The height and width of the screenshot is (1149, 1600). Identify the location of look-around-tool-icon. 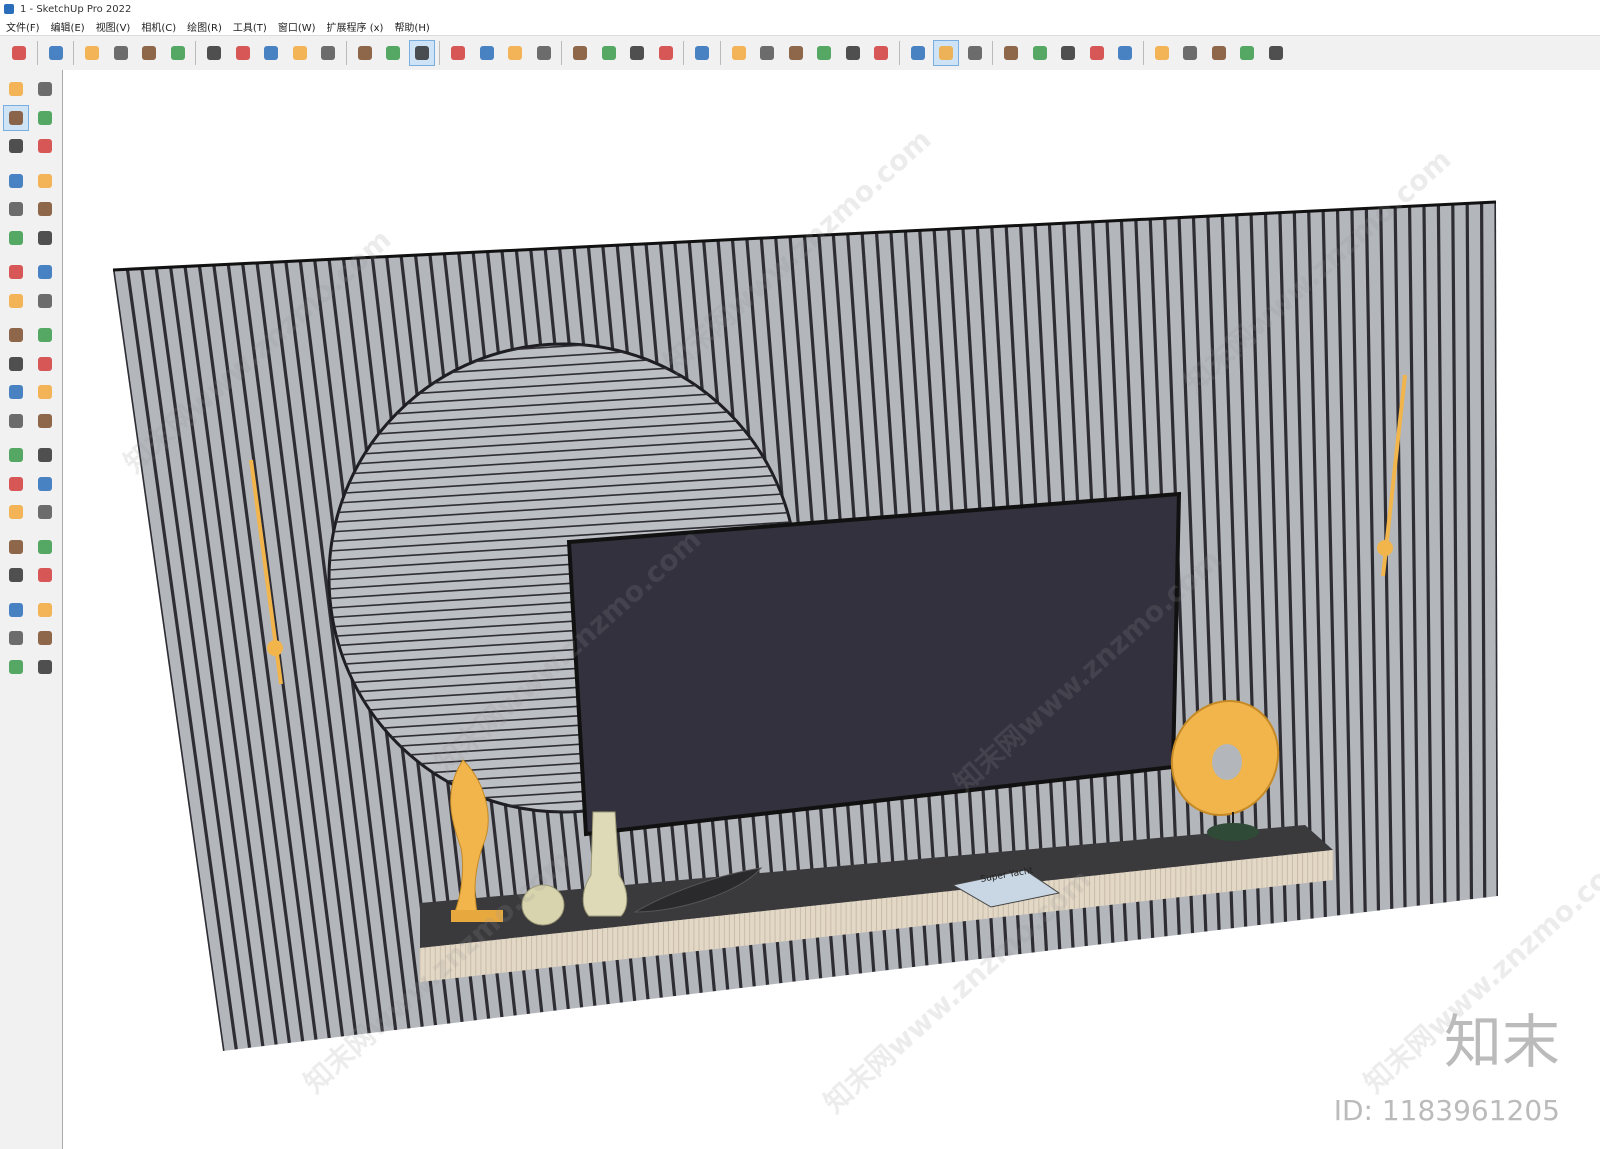
(45, 575).